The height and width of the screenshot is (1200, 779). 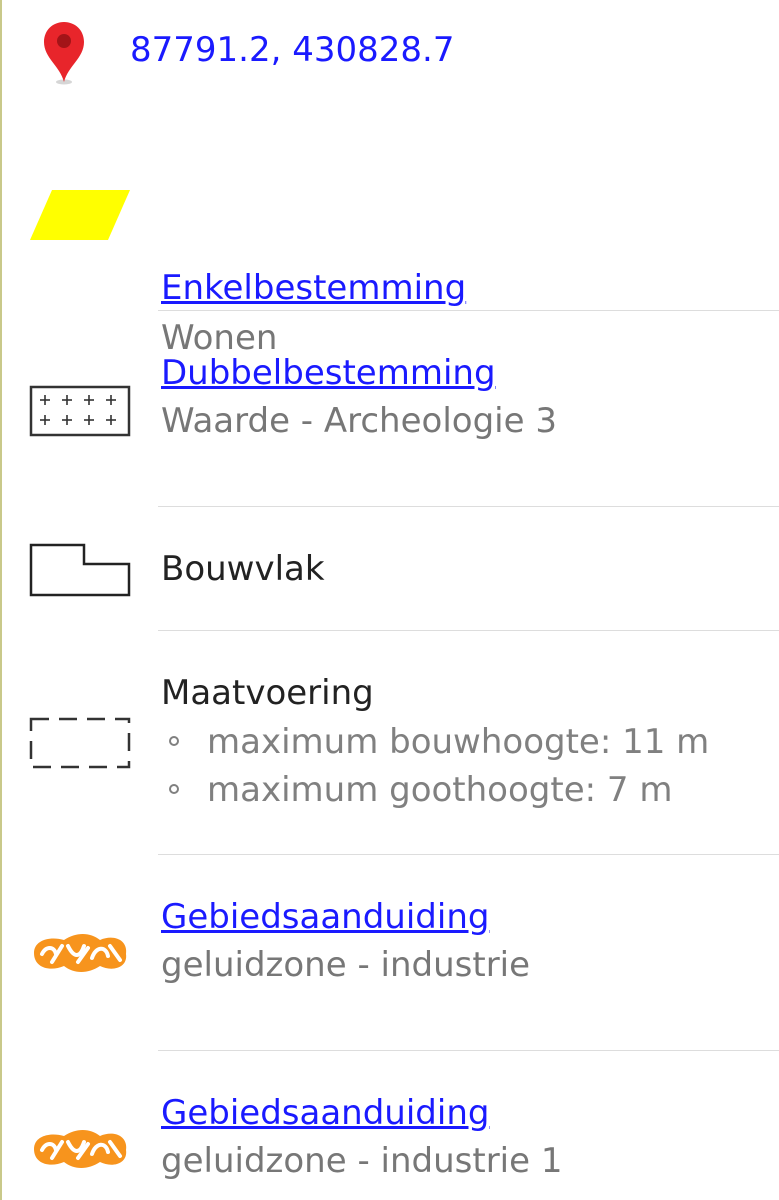 I want to click on maatvoering-label: Maatvoering, so click(x=267, y=693).